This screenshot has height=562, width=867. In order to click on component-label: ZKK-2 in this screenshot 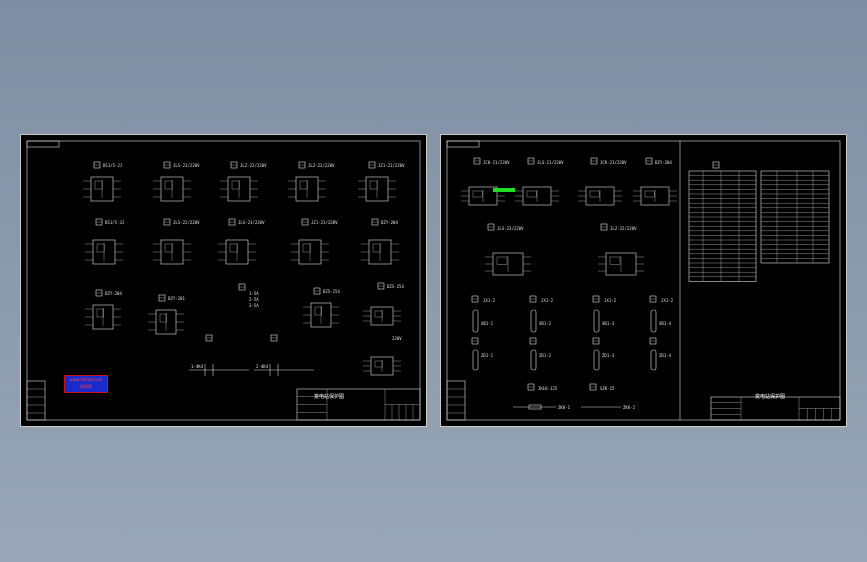, I will do `click(629, 407)`.